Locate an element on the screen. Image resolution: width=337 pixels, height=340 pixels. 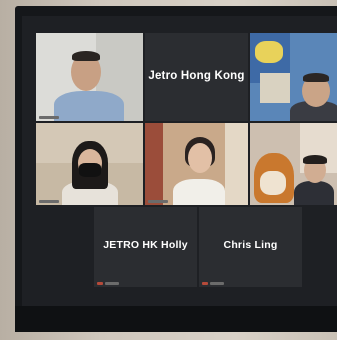
video-tile-participant-2: Jetro Hong Kong is located at coordinates (196, 77).